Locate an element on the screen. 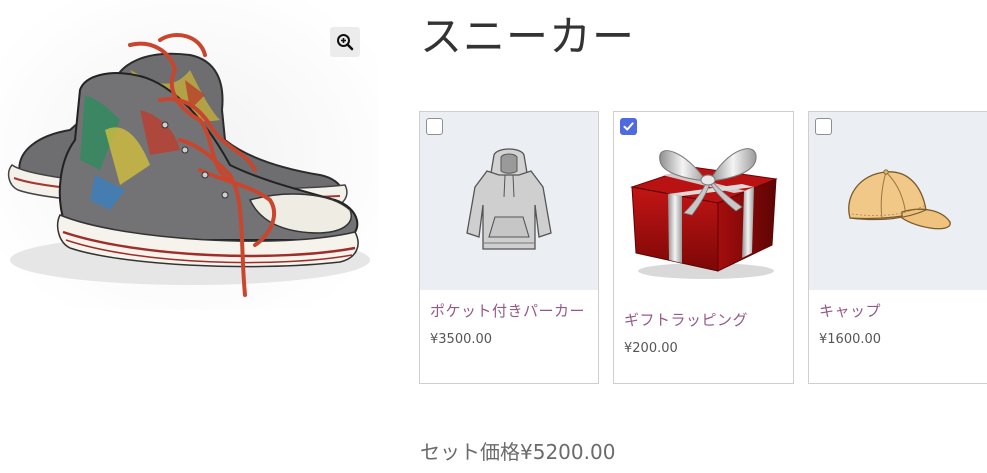 The height and width of the screenshot is (473, 987). gift-box-image is located at coordinates (703, 213).